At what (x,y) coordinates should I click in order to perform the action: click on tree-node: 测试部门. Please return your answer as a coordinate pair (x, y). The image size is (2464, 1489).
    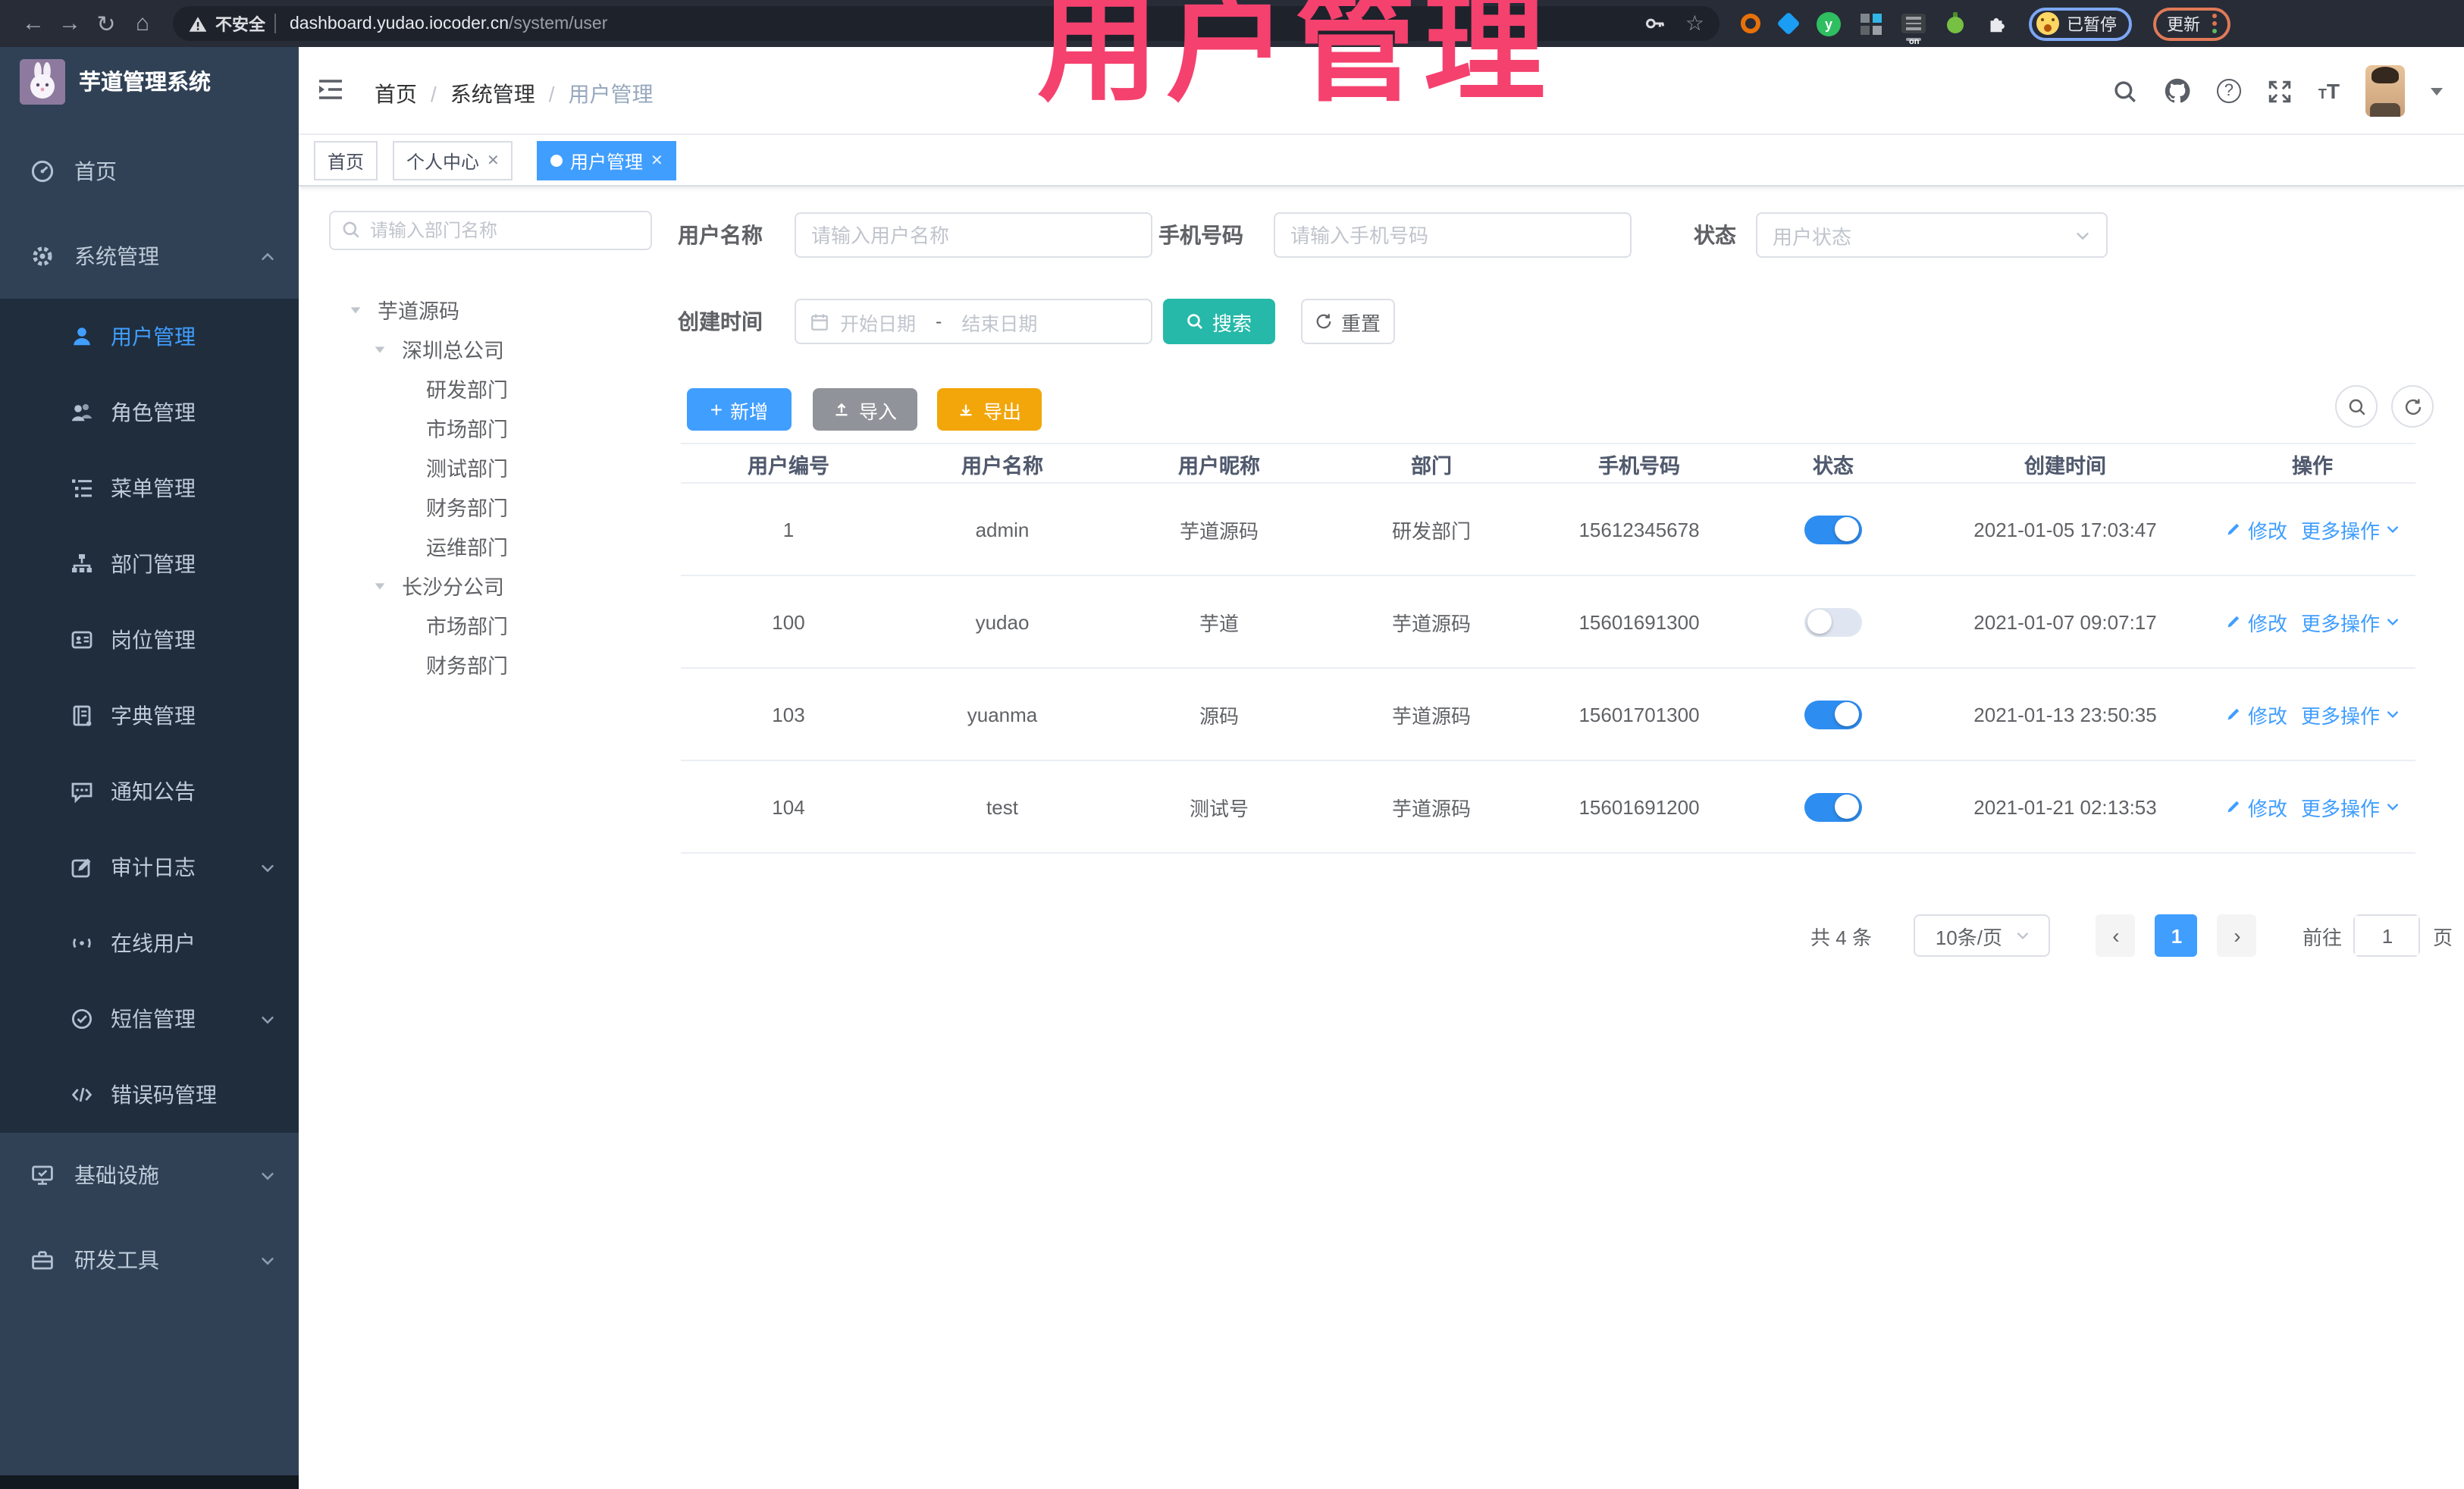
    Looking at the image, I should click on (496, 467).